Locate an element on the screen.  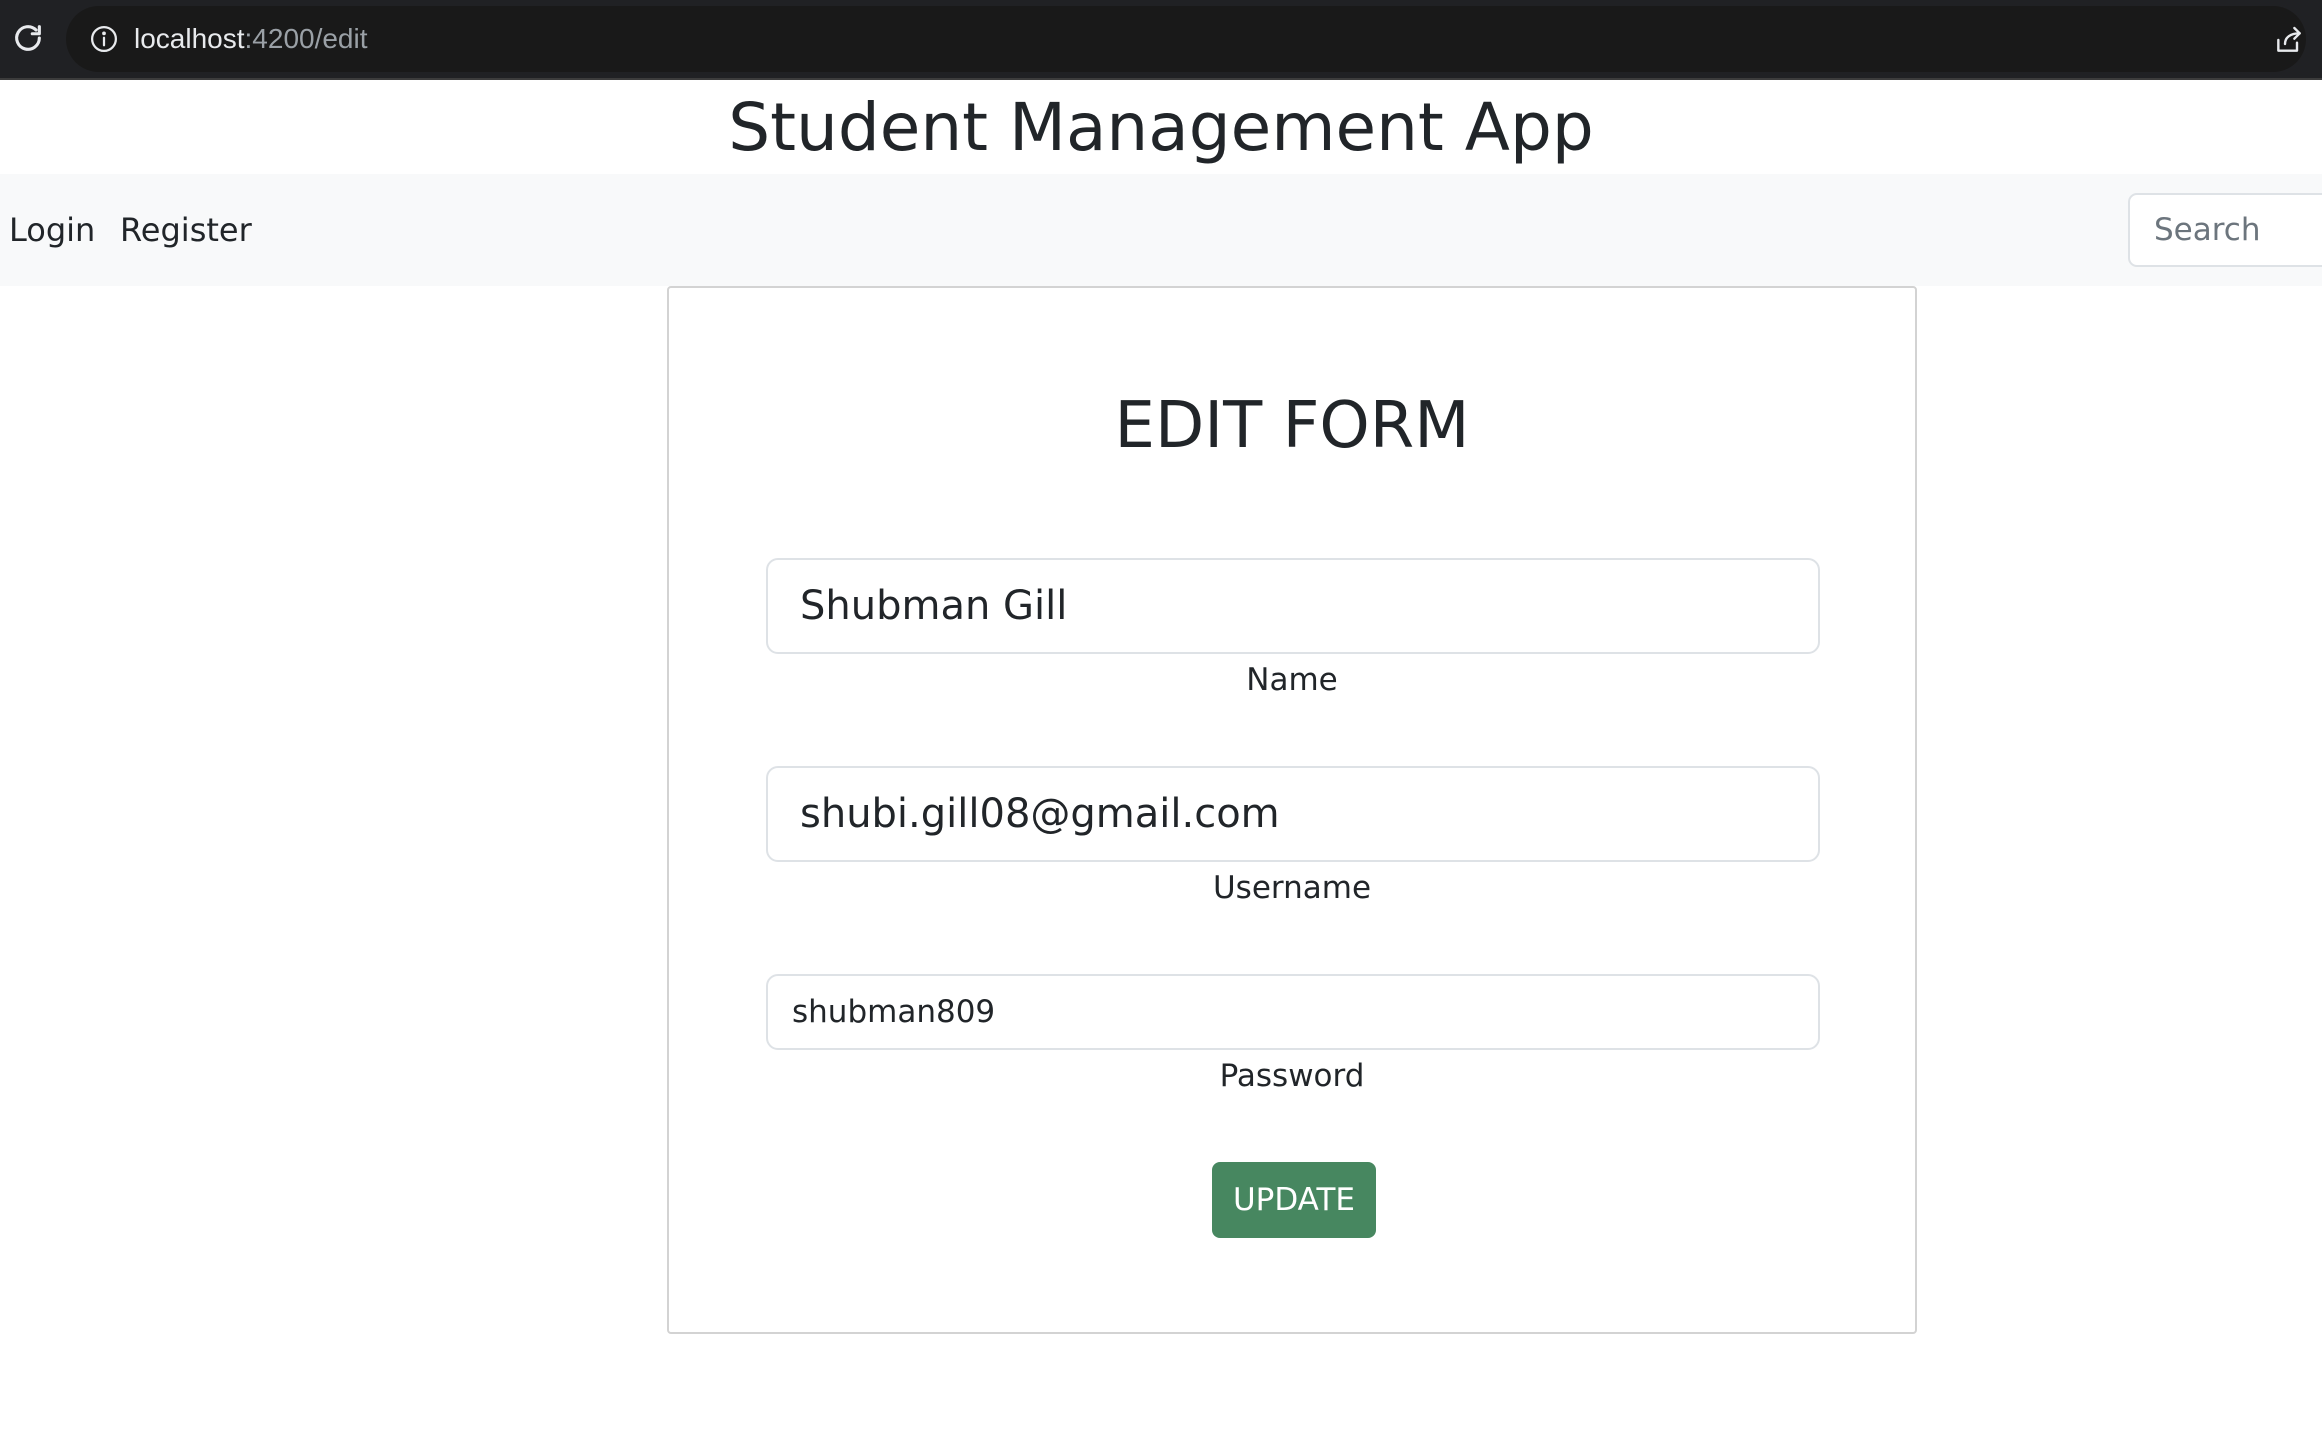
form-title: EDIT FORM is located at coordinates (1292, 426).